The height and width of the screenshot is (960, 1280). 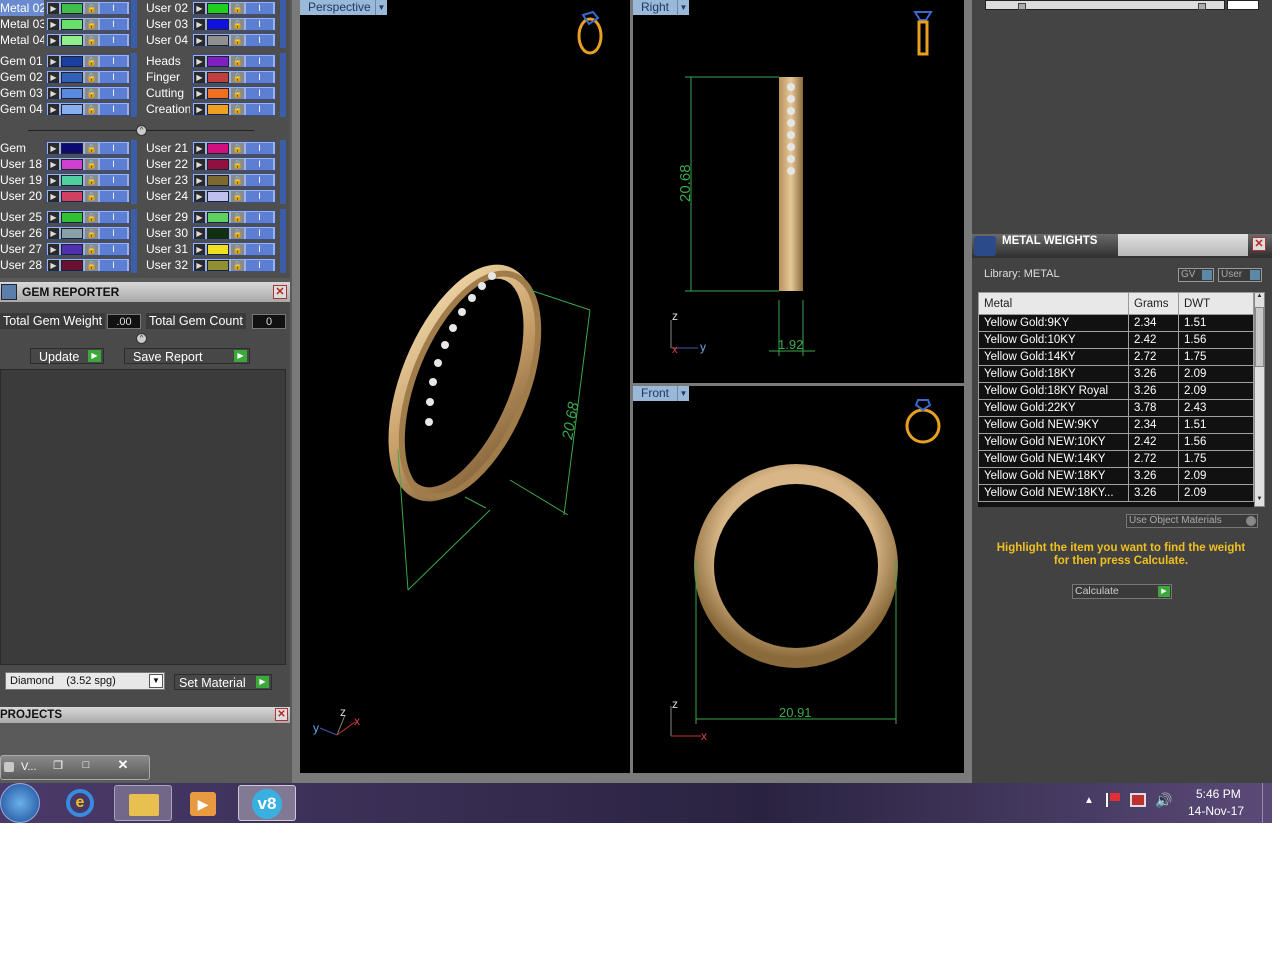 I want to click on table-row: Yellow Gold:14KY 2.72 1.75, so click(x=1116, y=357).